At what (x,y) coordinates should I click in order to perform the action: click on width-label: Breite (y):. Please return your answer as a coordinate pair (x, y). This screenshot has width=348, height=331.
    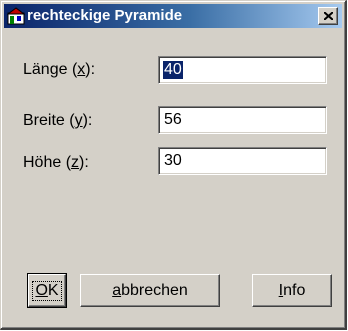
    Looking at the image, I should click on (58, 120).